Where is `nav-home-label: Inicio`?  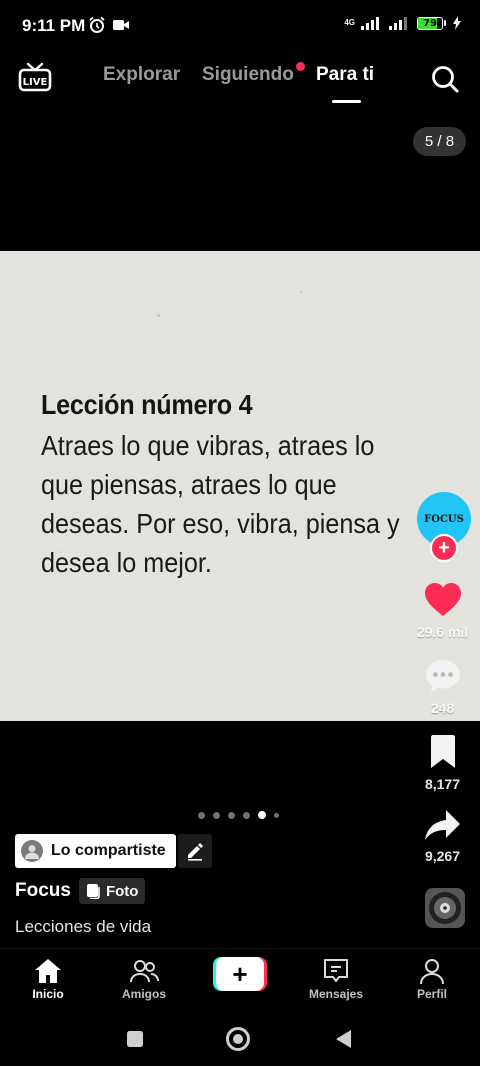
nav-home-label: Inicio is located at coordinates (48, 994).